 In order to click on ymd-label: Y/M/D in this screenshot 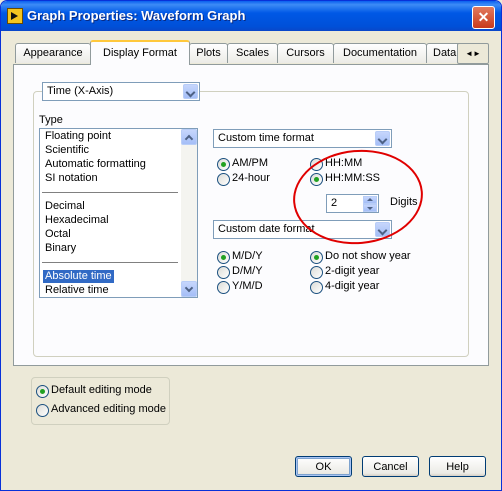, I will do `click(247, 286)`.